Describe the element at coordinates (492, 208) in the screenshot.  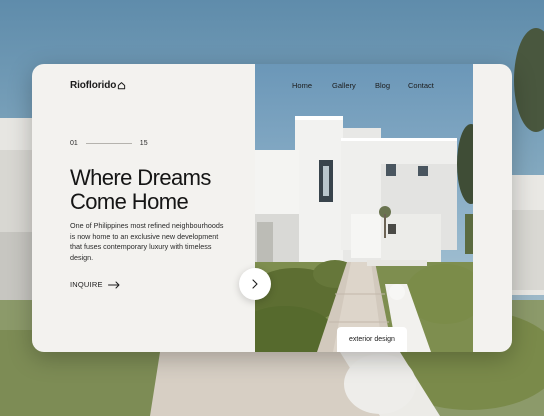
I see `side-panel` at that location.